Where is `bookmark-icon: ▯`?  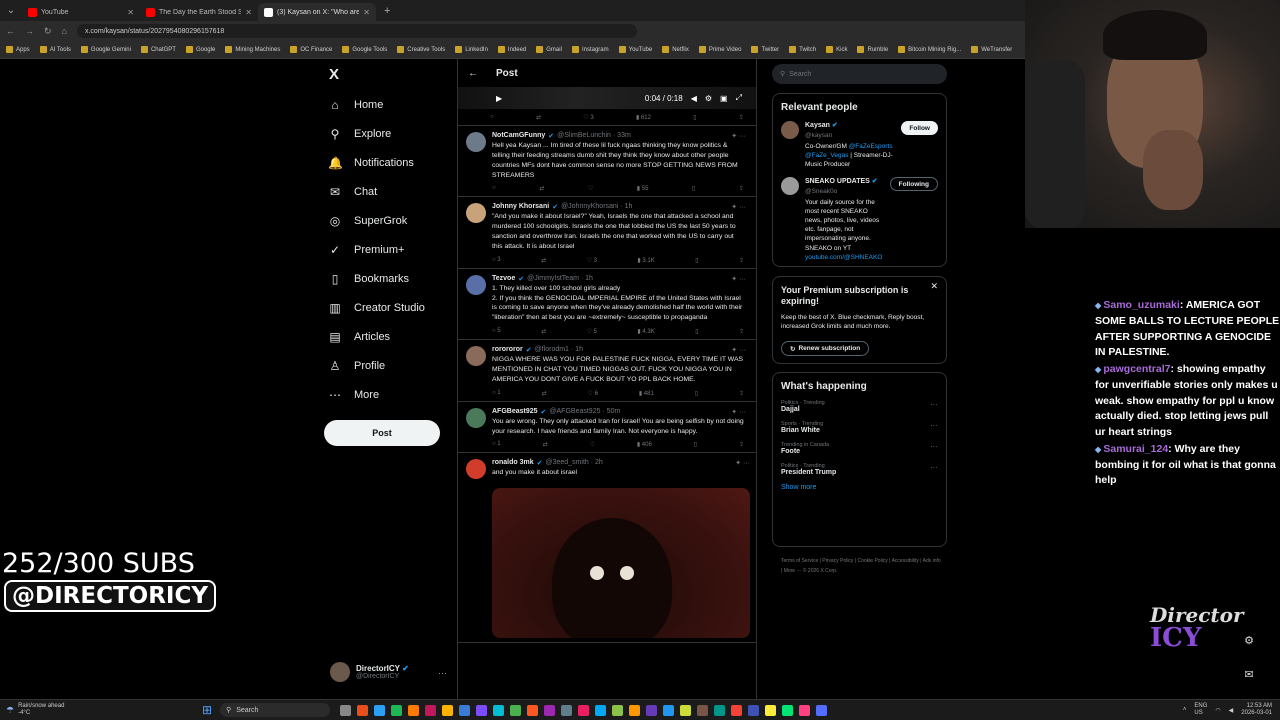
bookmark-icon: ▯ is located at coordinates (694, 117).